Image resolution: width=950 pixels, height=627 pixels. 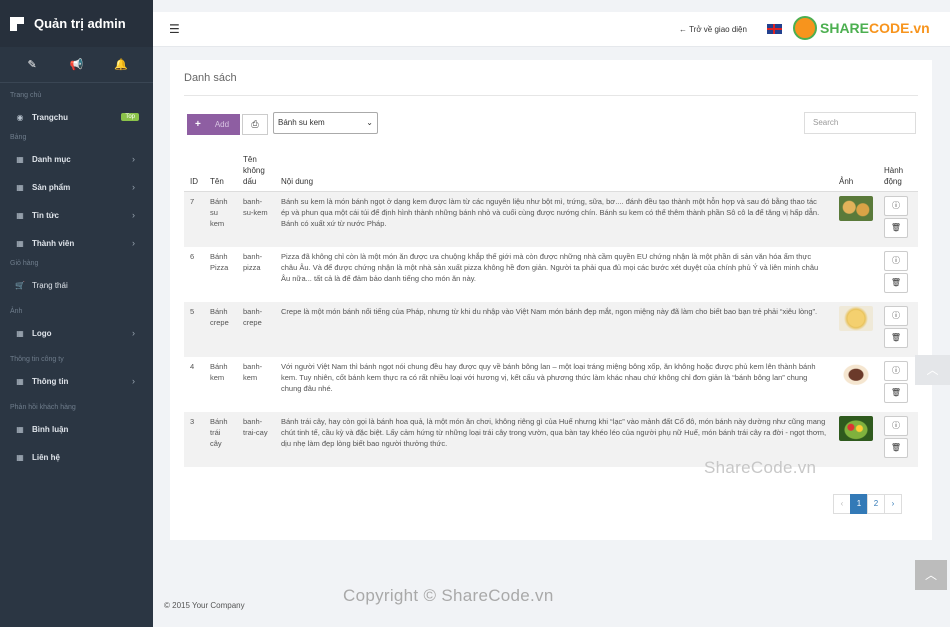 I want to click on top-badge: Top, so click(x=130, y=117).